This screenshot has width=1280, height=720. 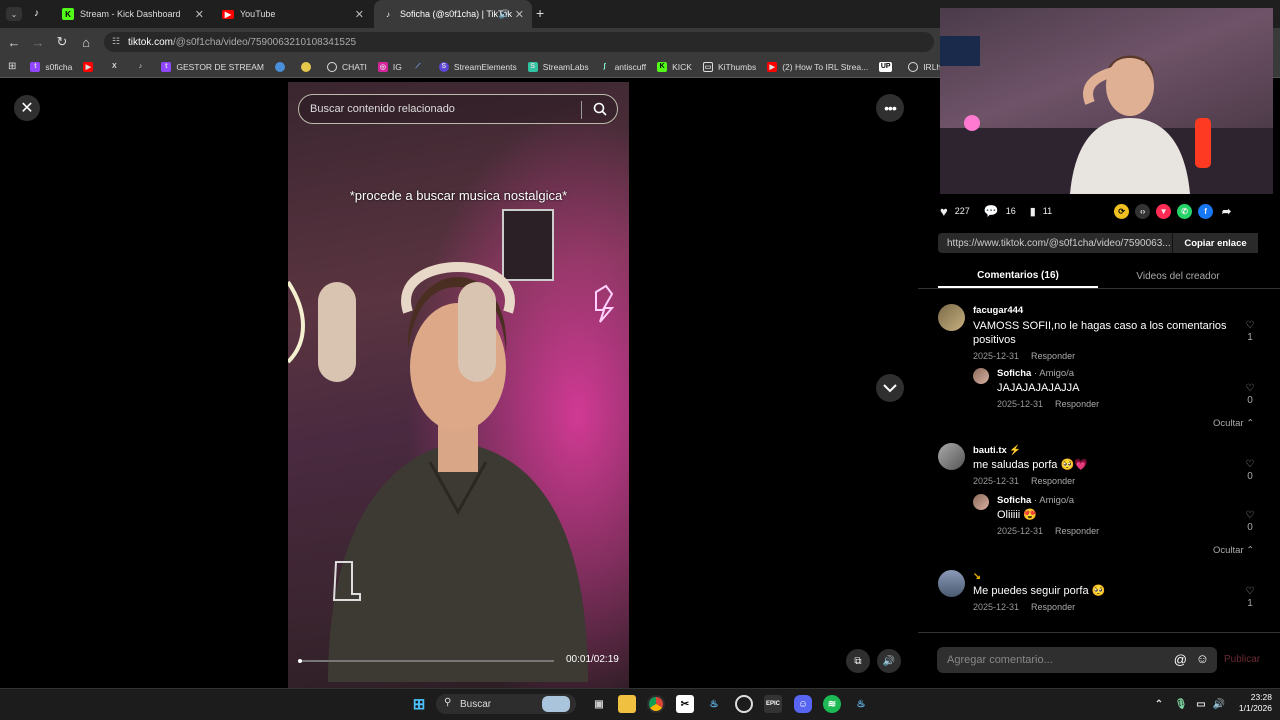 I want to click on volume-button: 🔊, so click(x=889, y=661).